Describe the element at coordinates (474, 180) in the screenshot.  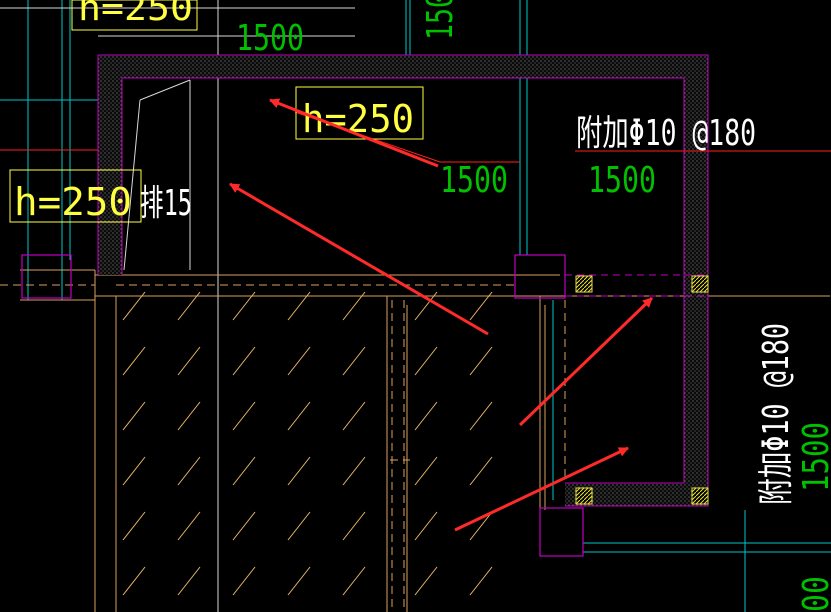
I see `slab-dim-left-label: 1500` at that location.